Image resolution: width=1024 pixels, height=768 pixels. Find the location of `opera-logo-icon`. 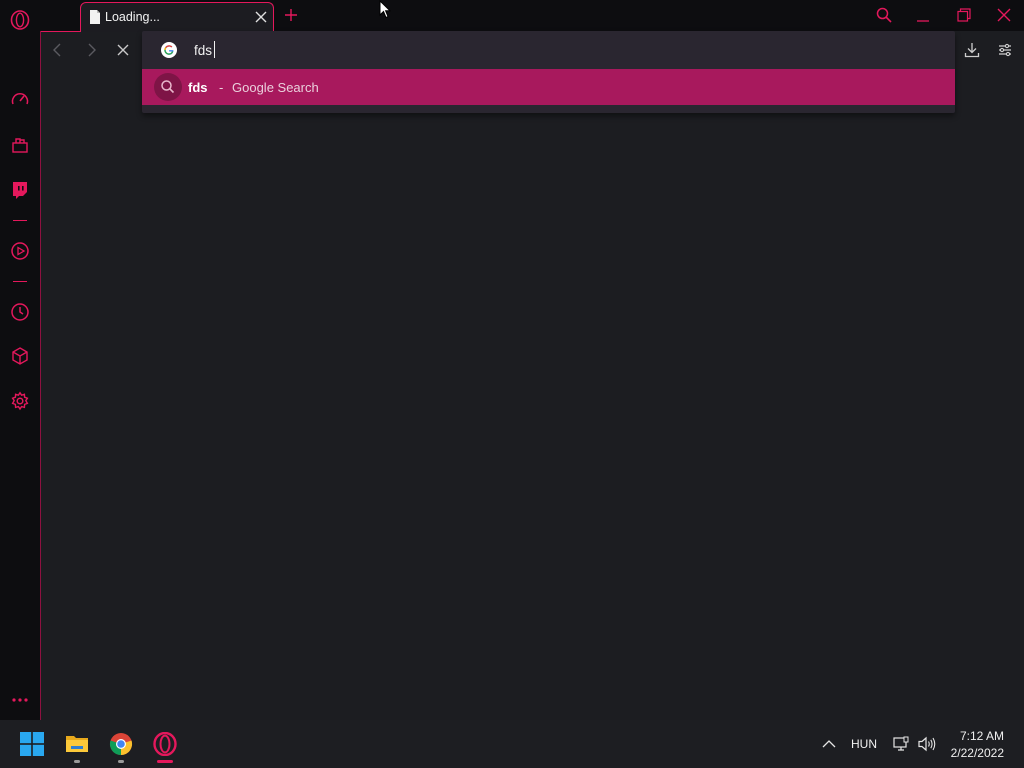

opera-logo-icon is located at coordinates (20, 20).